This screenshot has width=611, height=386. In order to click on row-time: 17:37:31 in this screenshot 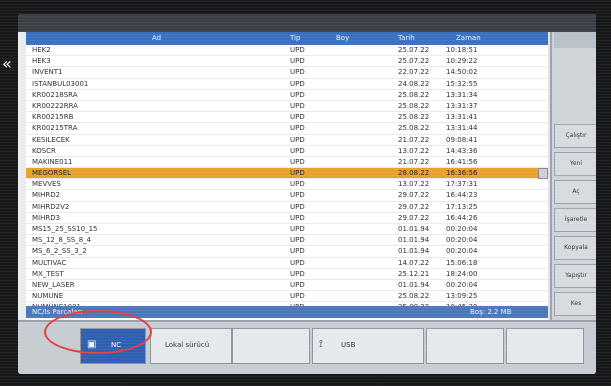, I will do `click(462, 184)`.